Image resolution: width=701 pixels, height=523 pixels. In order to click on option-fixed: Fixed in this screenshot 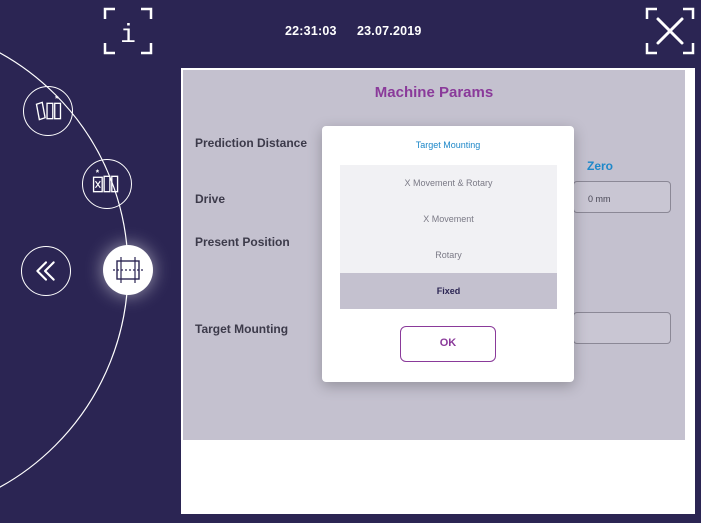, I will do `click(448, 291)`.